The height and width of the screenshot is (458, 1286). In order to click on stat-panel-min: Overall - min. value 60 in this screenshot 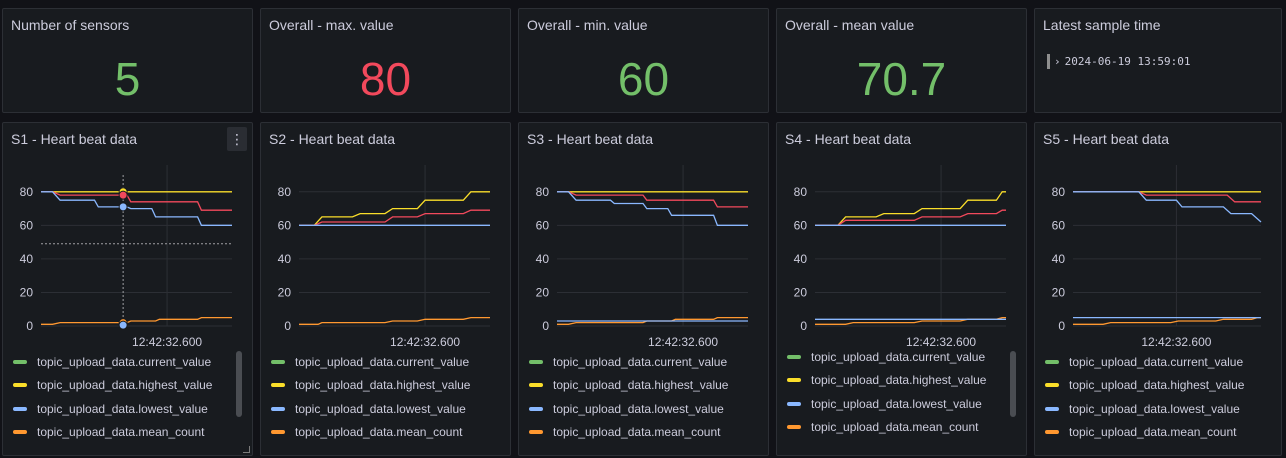, I will do `click(643, 60)`.